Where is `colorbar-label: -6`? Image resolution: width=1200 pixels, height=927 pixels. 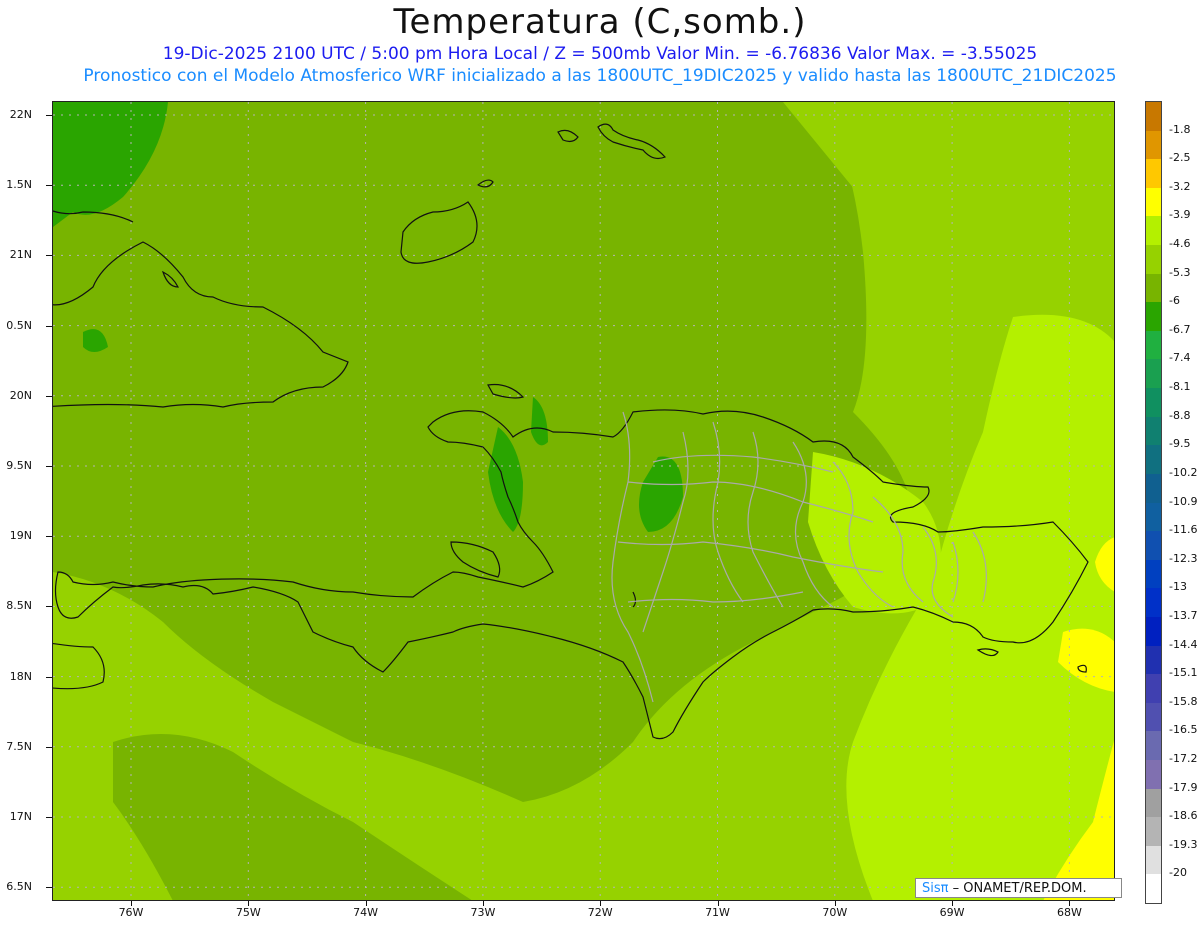 colorbar-label: -6 is located at coordinates (1174, 301).